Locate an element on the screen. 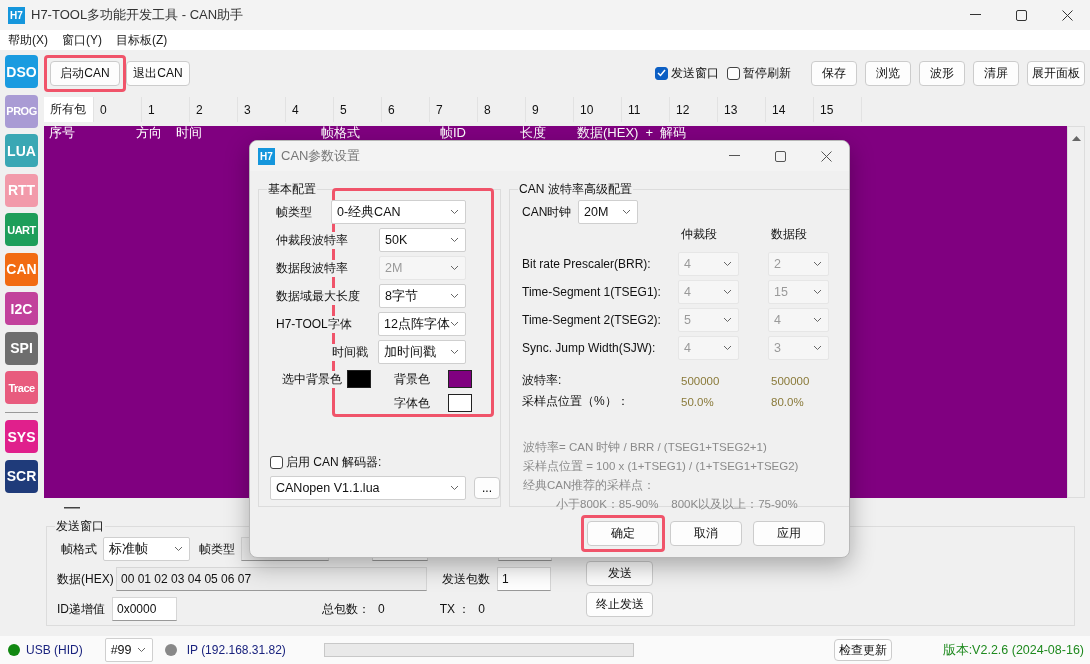  check-update-button: 检查更新 is located at coordinates (862, 650).